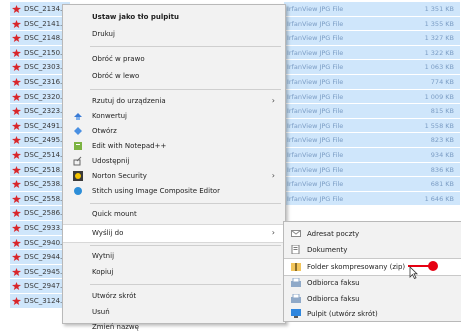 The image size is (461, 336). I want to click on menu-item-cut: Wytnij, so click(174, 256).